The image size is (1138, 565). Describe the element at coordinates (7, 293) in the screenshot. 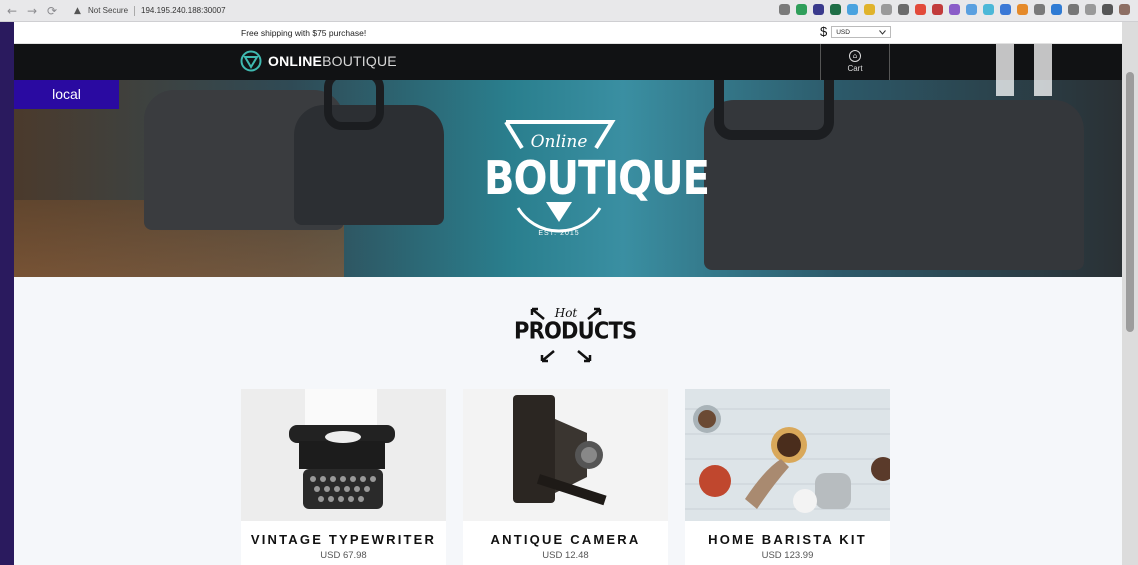

I see `desktop-edge` at that location.